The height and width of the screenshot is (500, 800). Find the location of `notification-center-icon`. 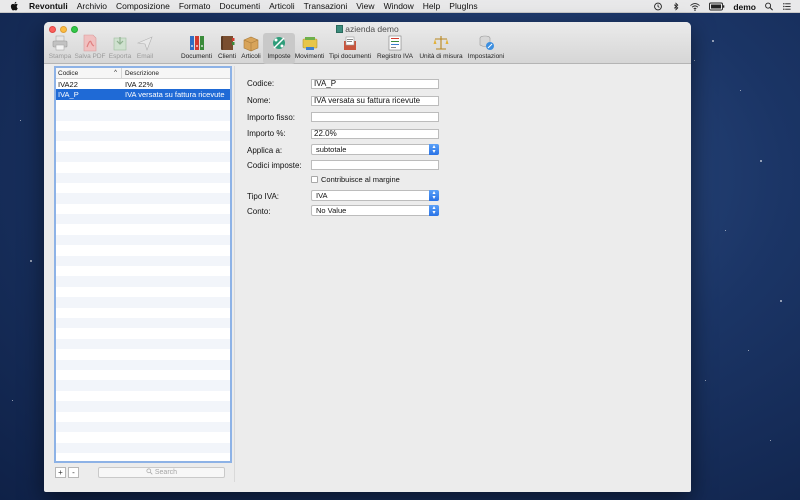

notification-center-icon is located at coordinates (787, 6).